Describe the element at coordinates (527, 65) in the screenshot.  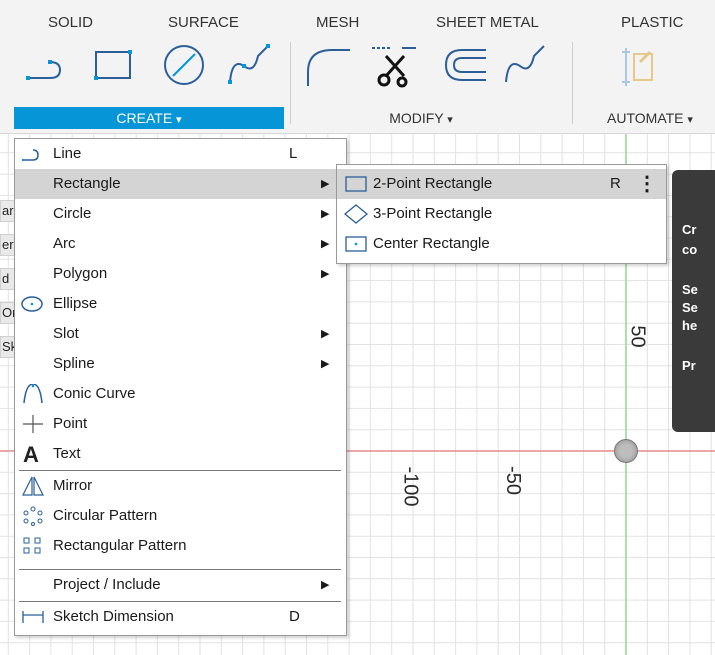
I see `sketch-scale-icon` at that location.